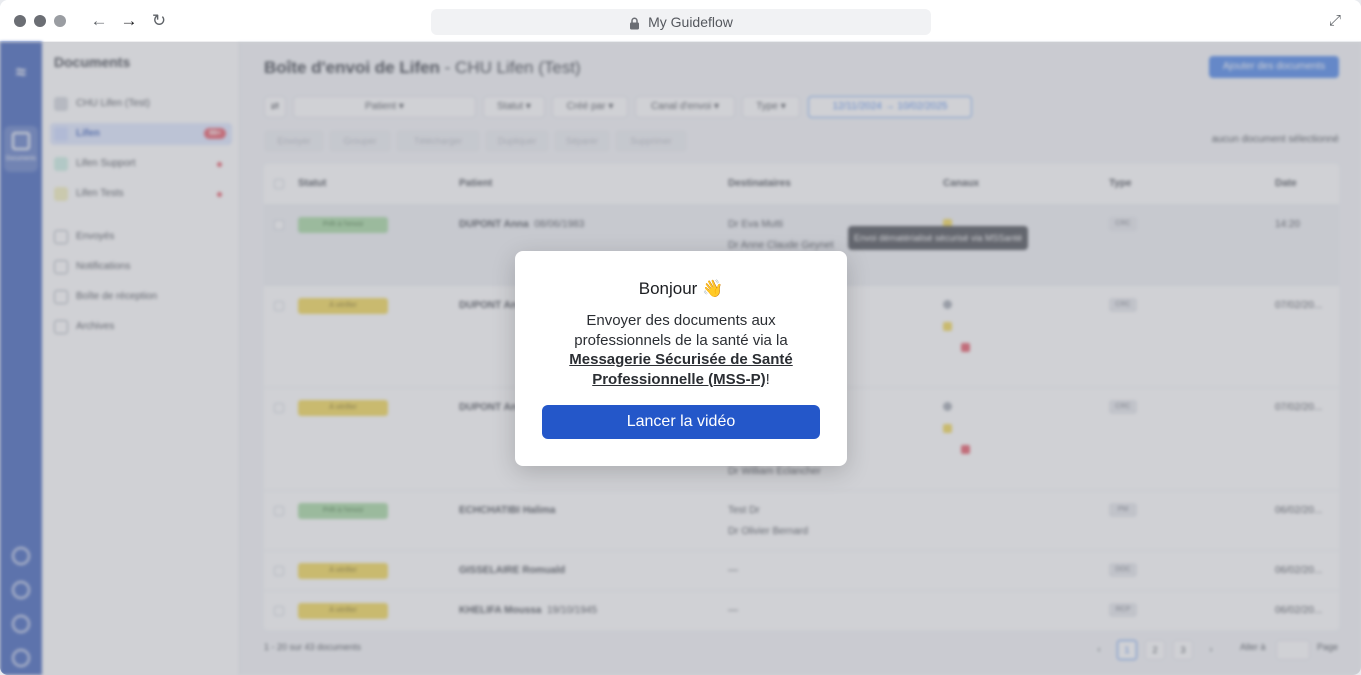 The image size is (1361, 675). What do you see at coordinates (20, 21) in the screenshot?
I see `window-close-dot` at bounding box center [20, 21].